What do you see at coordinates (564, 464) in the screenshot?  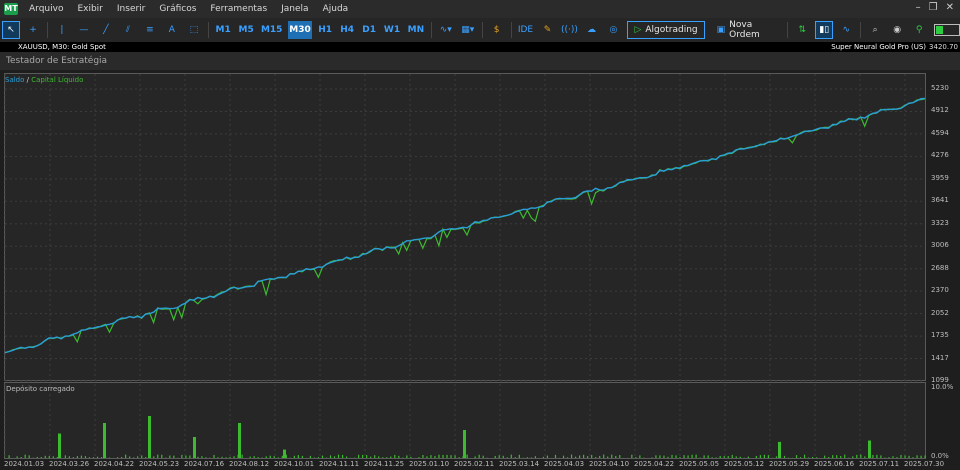 I see `x-tick-label: 2025.04.03` at bounding box center [564, 464].